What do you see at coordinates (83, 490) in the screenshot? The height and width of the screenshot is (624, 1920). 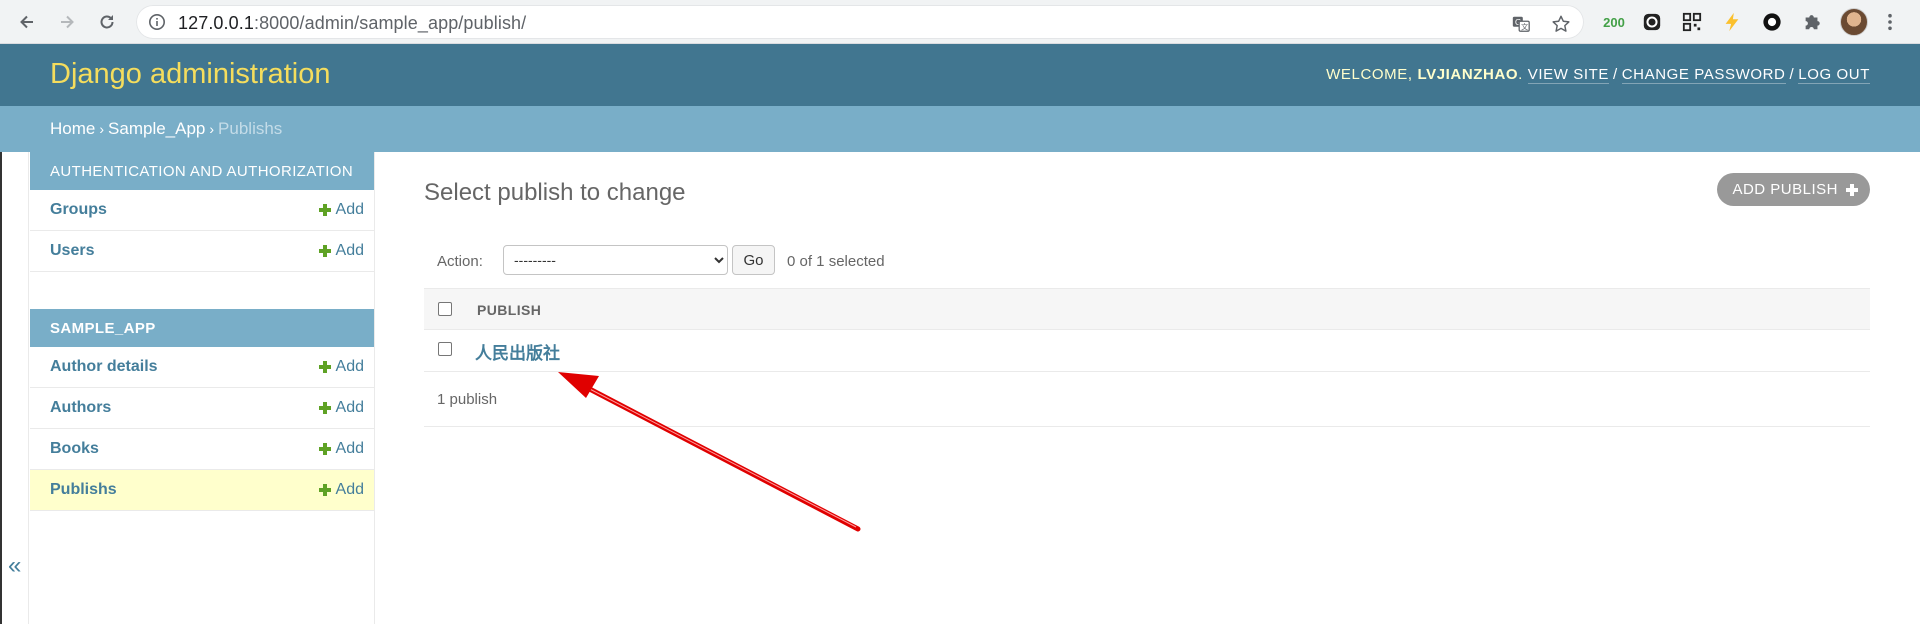 I see `model-link-publishs: Publishs` at bounding box center [83, 490].